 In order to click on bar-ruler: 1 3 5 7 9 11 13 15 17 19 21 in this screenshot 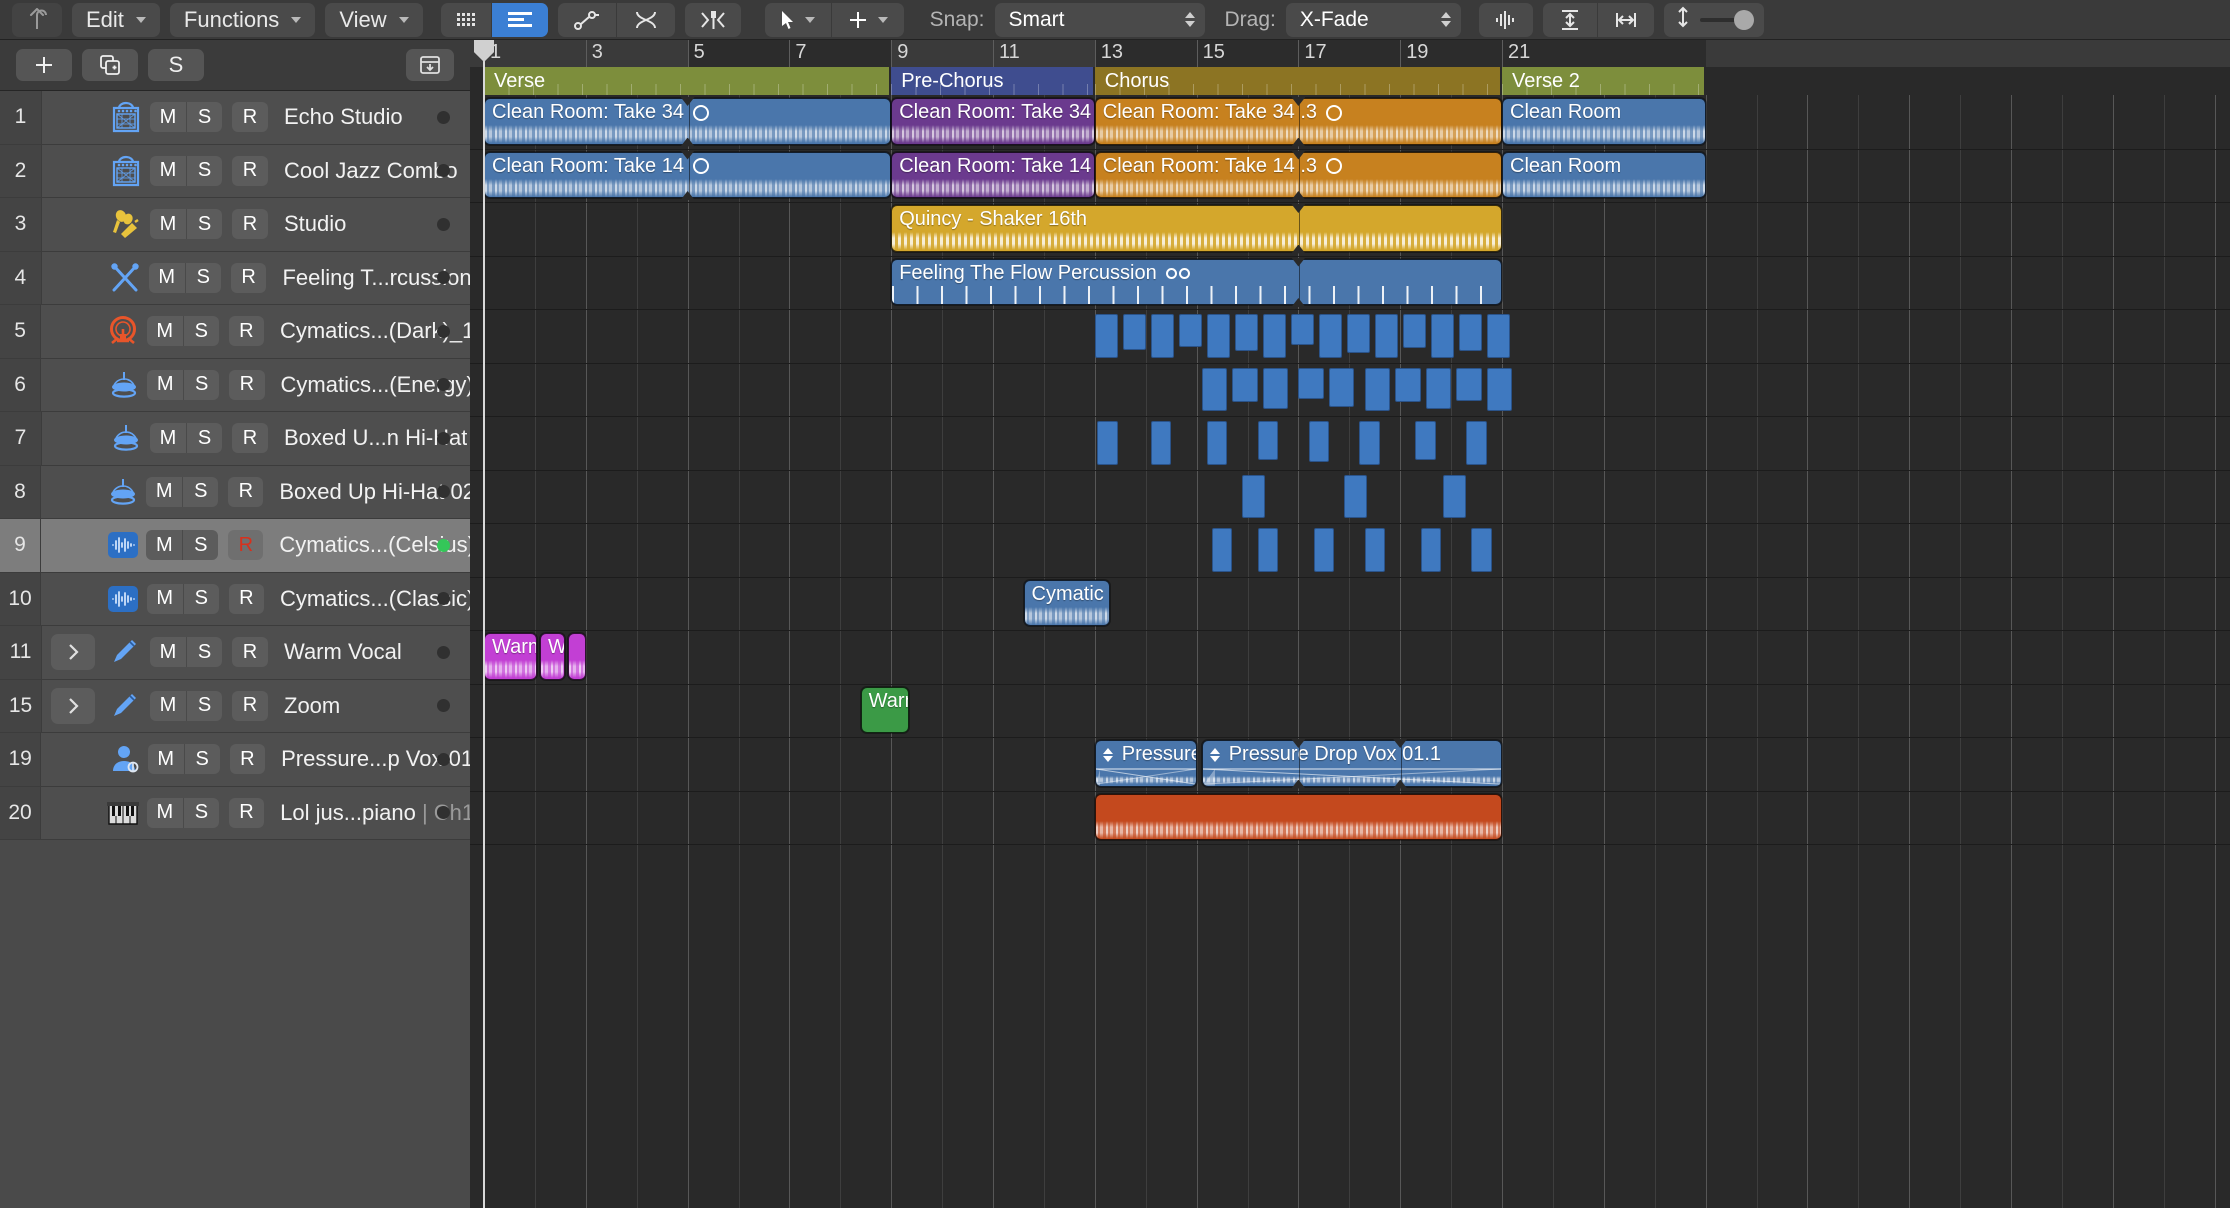, I will do `click(1350, 53)`.